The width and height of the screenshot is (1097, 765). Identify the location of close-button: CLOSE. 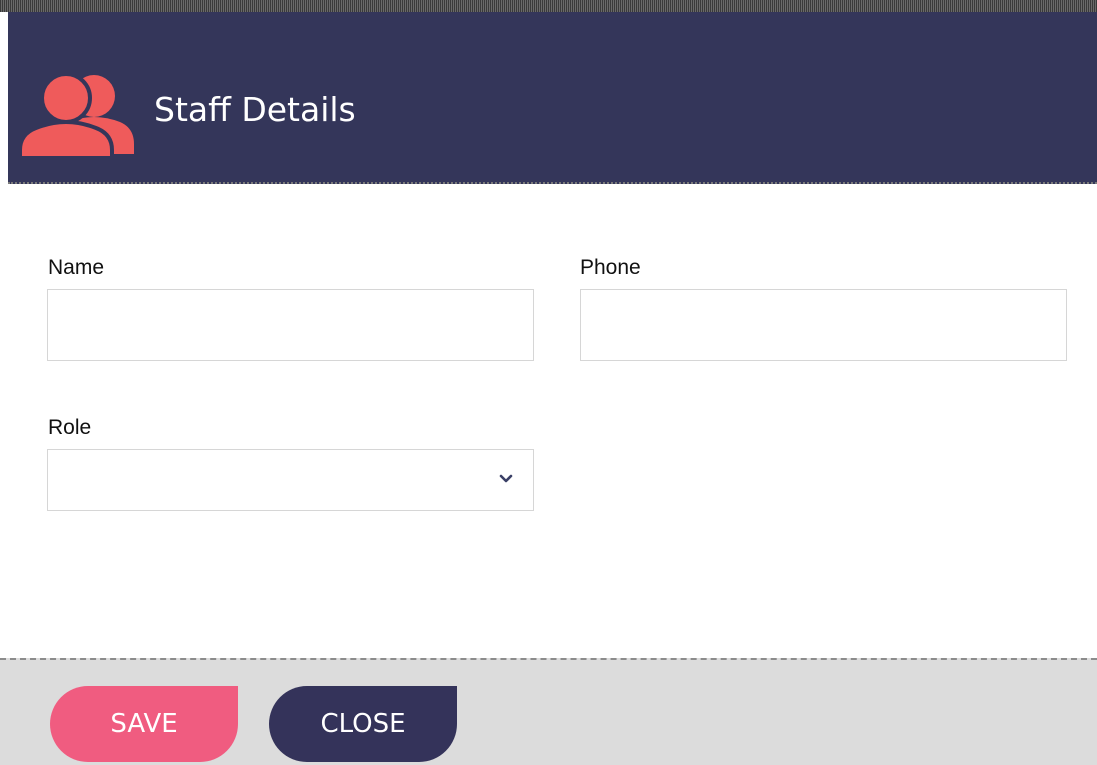
(363, 724).